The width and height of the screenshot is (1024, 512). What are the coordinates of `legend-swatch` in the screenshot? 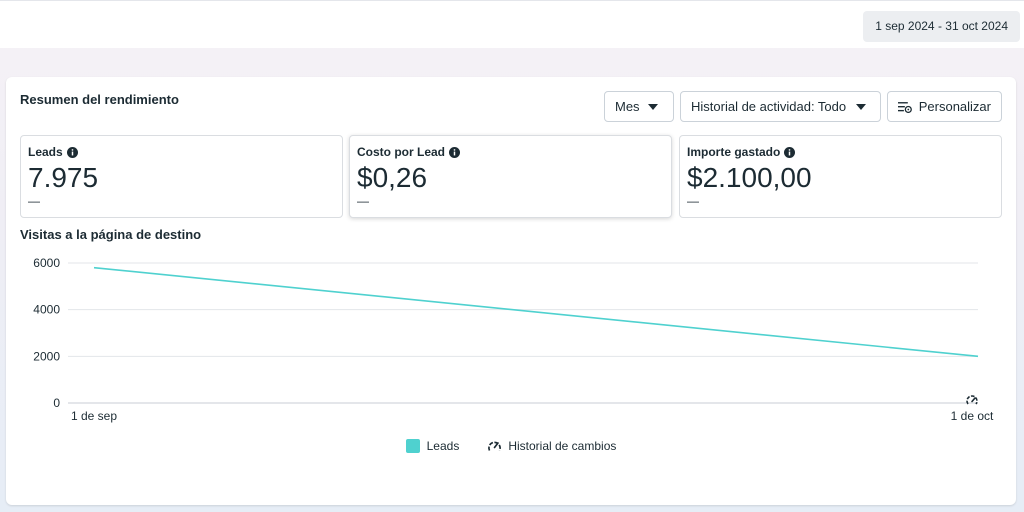 It's located at (412, 446).